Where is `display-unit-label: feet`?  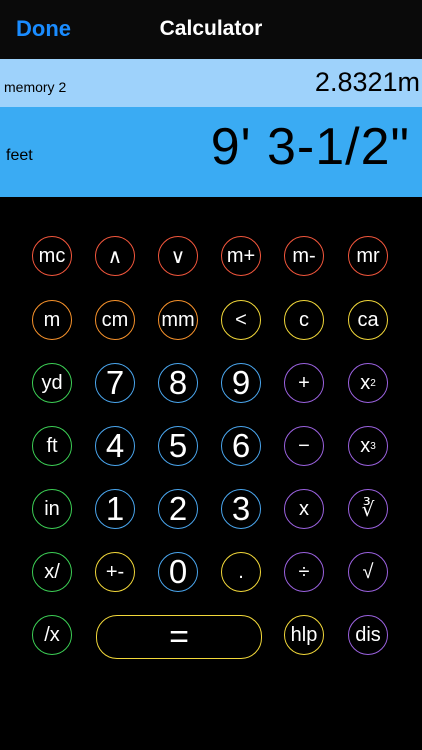
display-unit-label: feet is located at coordinates (19, 155).